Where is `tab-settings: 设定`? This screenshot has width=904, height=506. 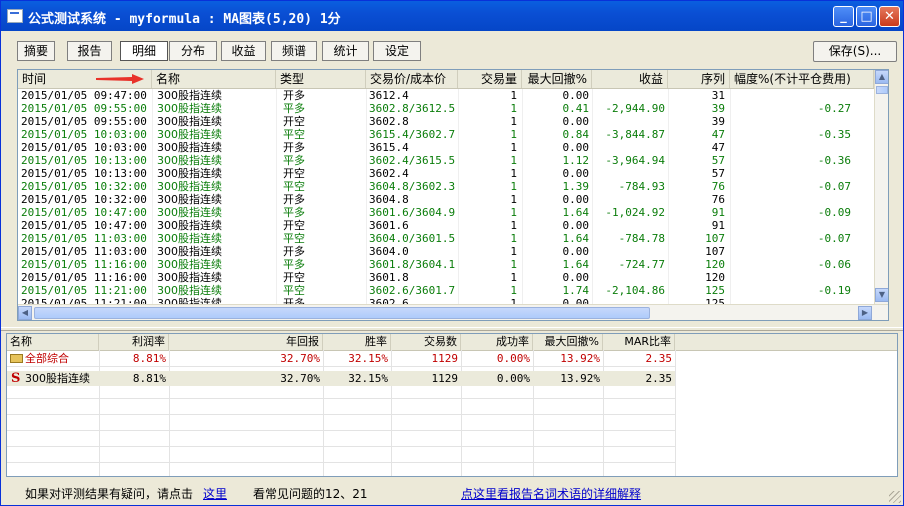
tab-settings: 设定 is located at coordinates (397, 51).